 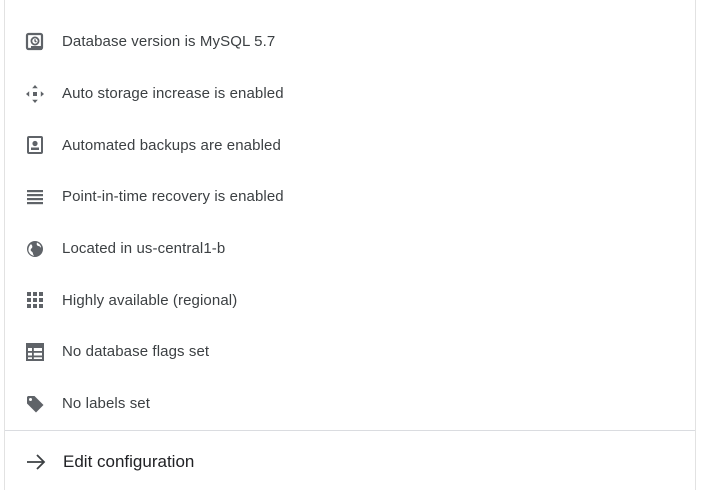 What do you see at coordinates (350, 462) in the screenshot?
I see `edit-configuration-button: Edit configuration` at bounding box center [350, 462].